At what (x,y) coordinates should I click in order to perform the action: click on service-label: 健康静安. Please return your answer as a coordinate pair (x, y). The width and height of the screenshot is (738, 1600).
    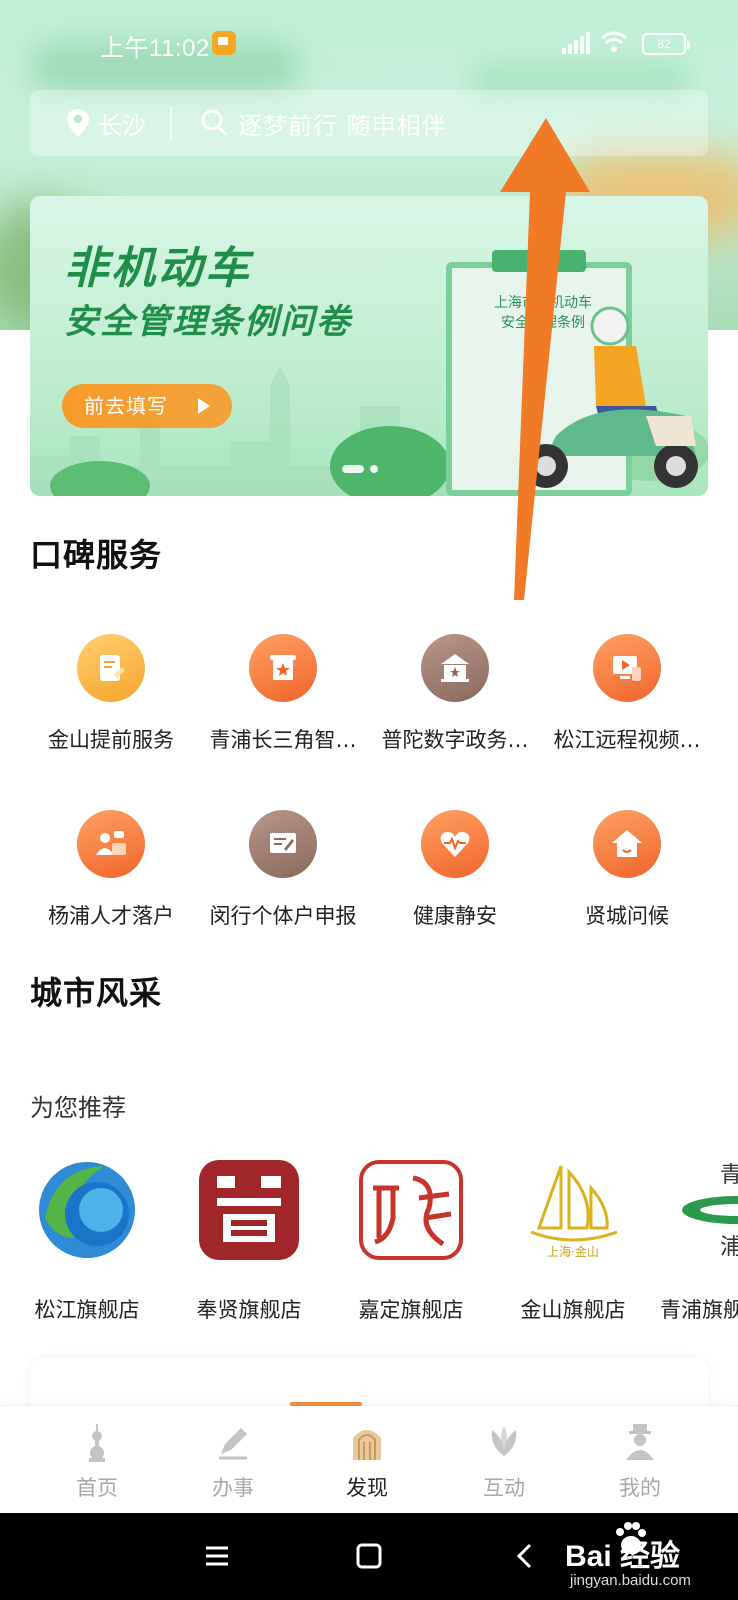
    Looking at the image, I should click on (455, 916).